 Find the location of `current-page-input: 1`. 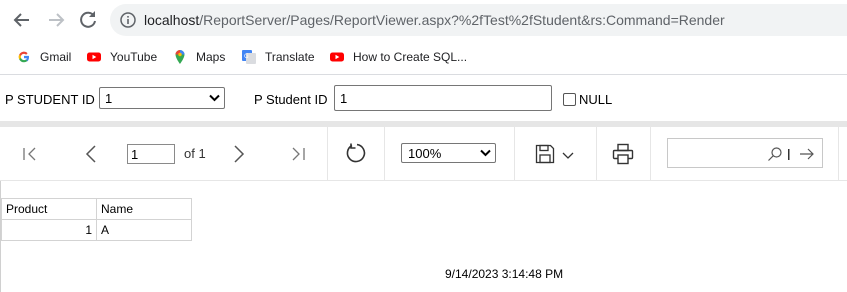

current-page-input: 1 is located at coordinates (151, 154).